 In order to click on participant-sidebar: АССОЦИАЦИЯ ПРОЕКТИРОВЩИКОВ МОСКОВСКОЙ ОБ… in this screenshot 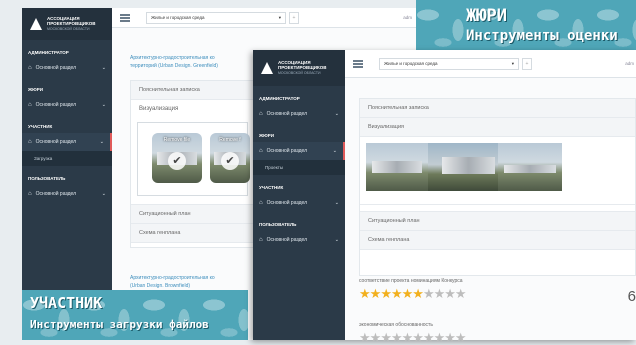, I will do `click(67, 173)`.